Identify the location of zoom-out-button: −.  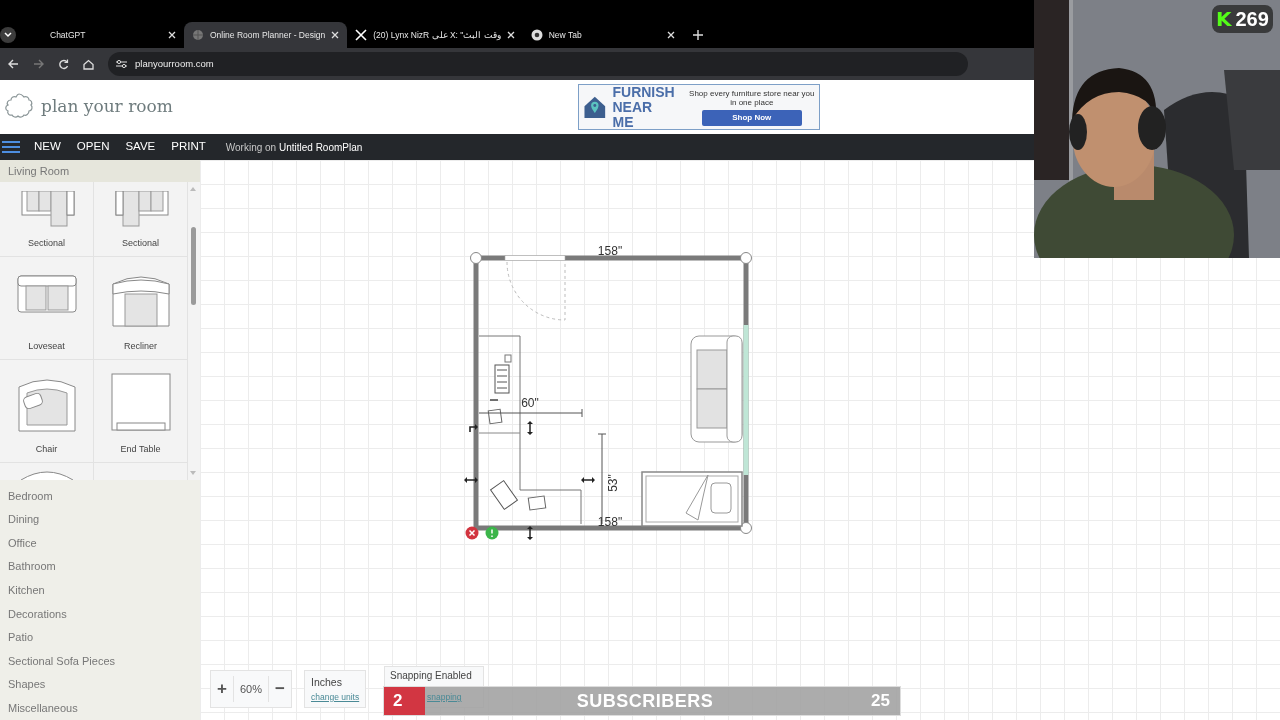
(279, 689).